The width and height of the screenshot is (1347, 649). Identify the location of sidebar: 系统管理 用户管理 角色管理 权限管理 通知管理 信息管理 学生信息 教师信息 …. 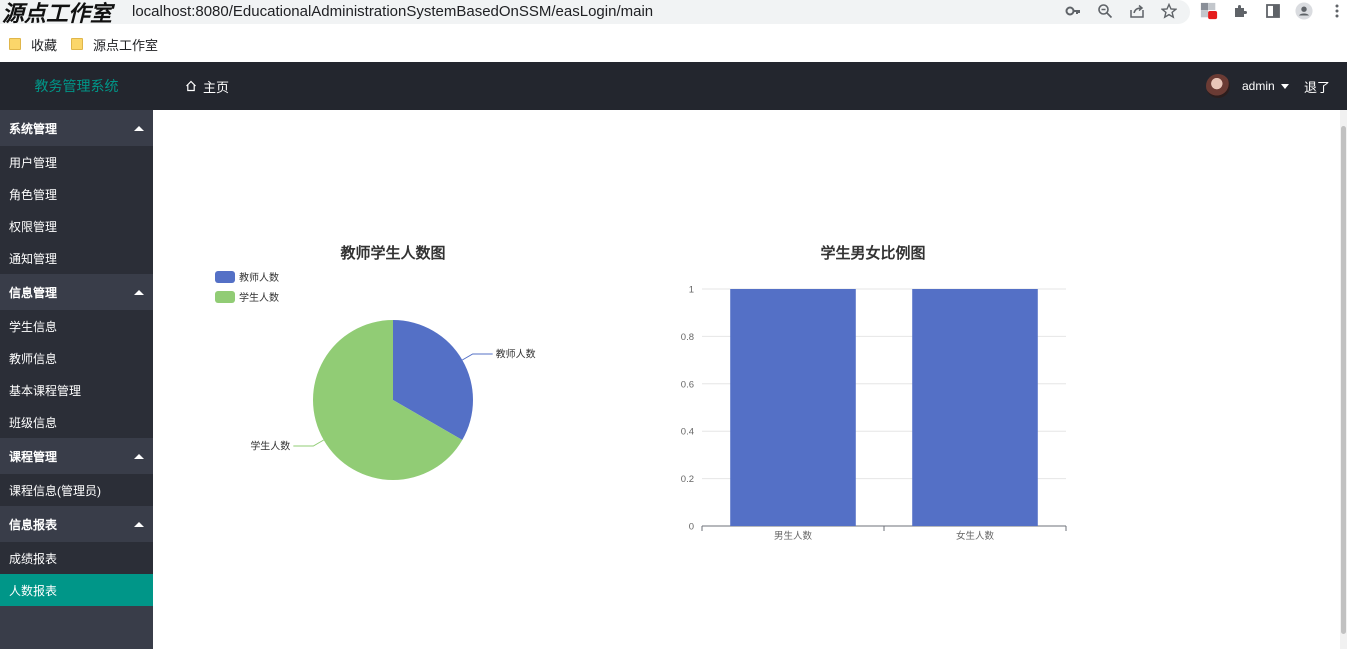
(76, 379).